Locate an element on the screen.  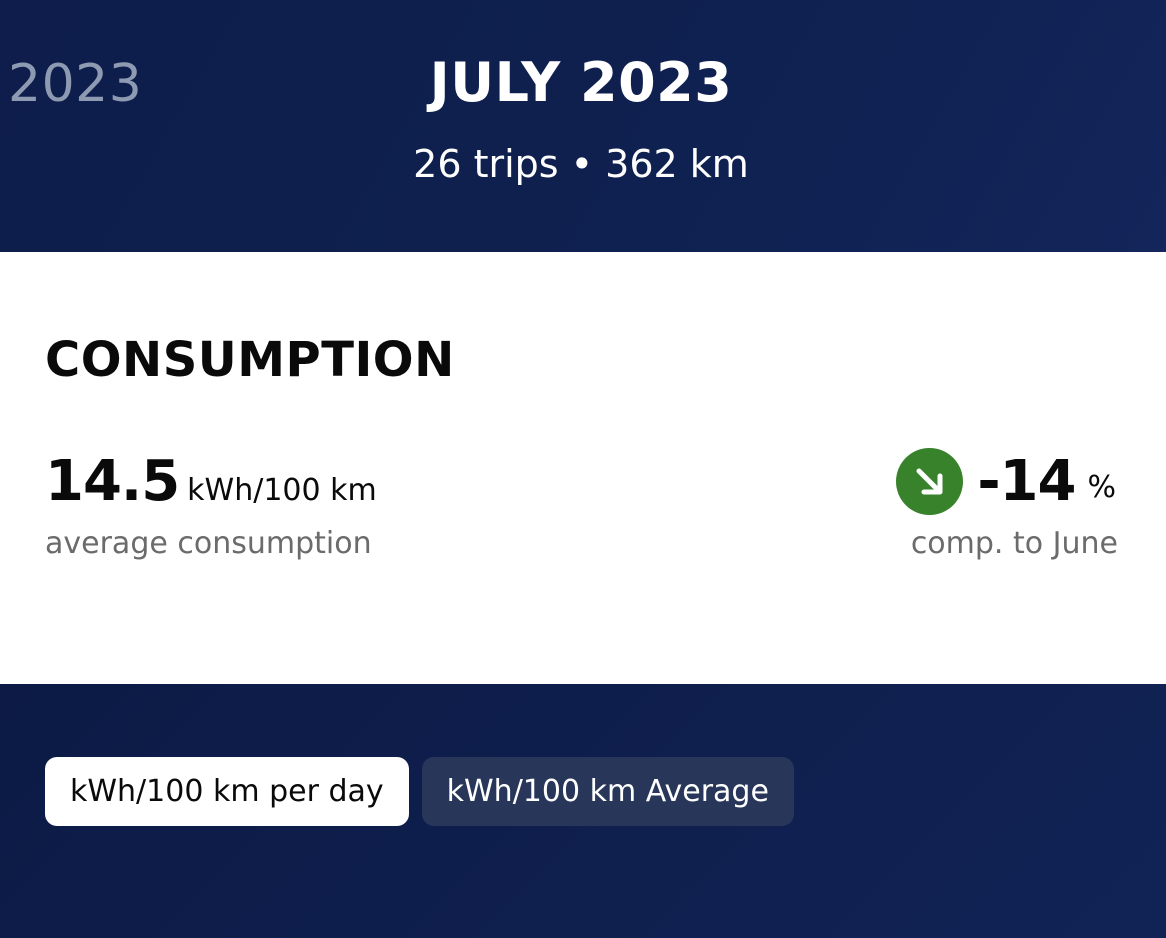
trip-summary: 26 trips • 362 km is located at coordinates (581, 164).